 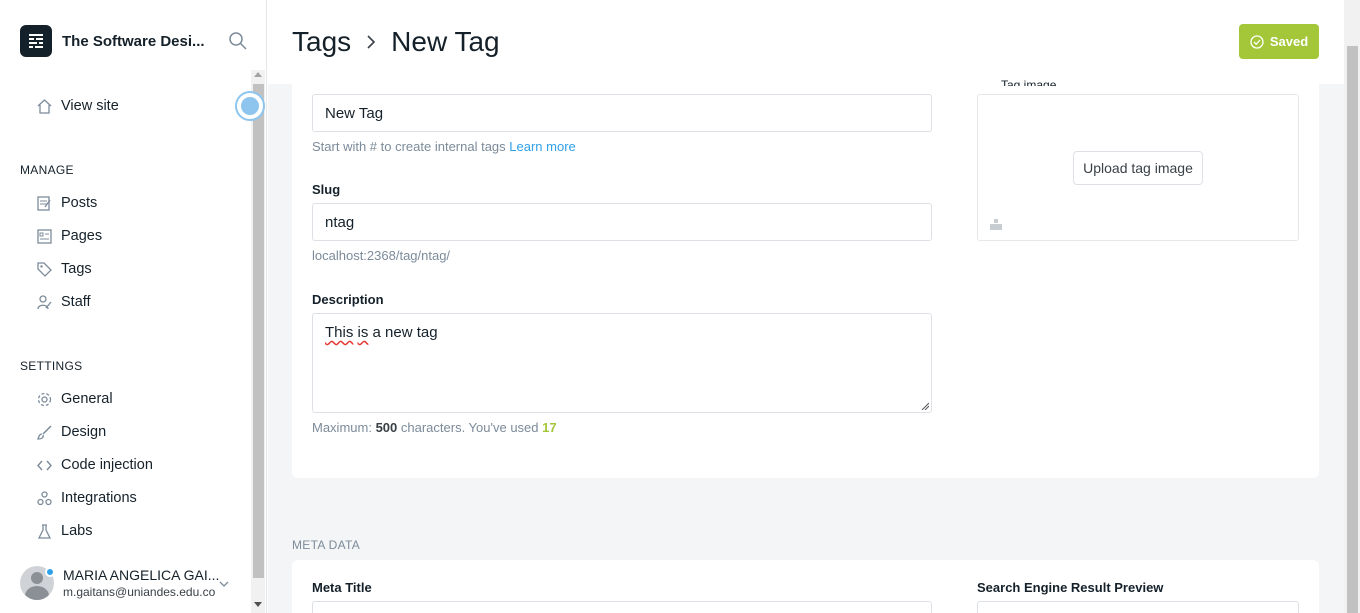 I want to click on main-scrollbar, so click(x=1352, y=306).